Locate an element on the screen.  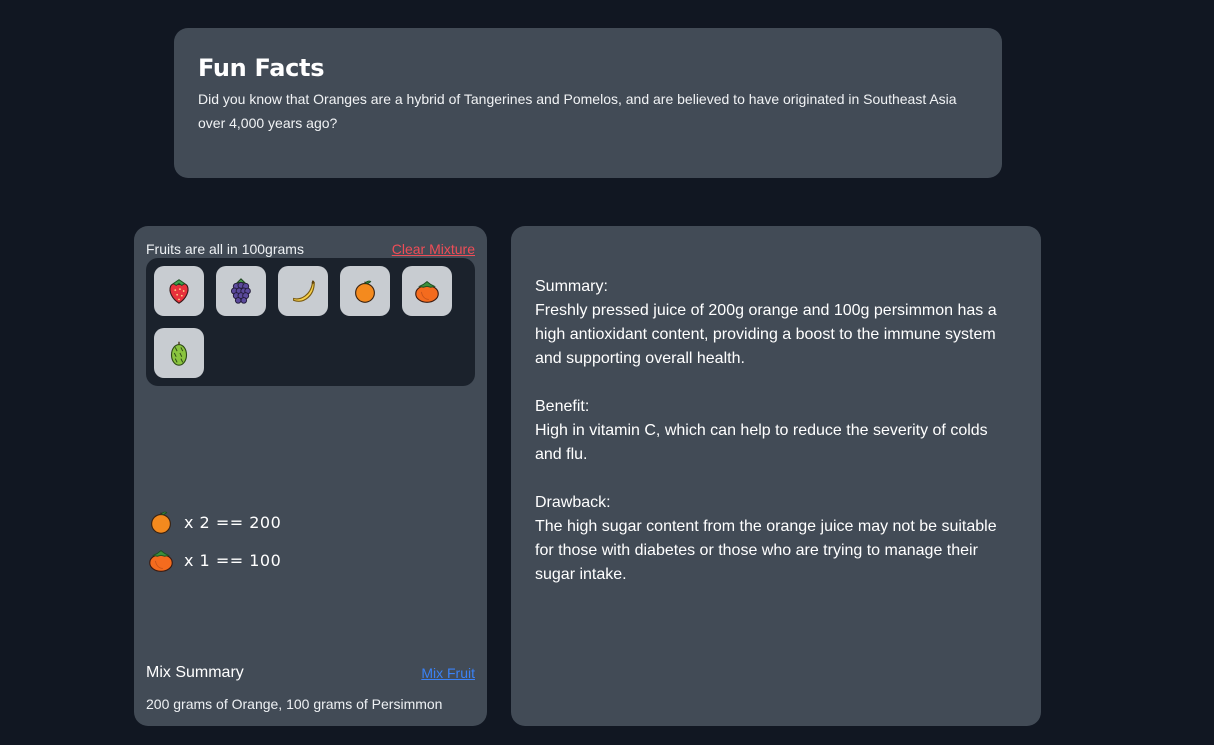
drawback-heading: Drawback: is located at coordinates (573, 502).